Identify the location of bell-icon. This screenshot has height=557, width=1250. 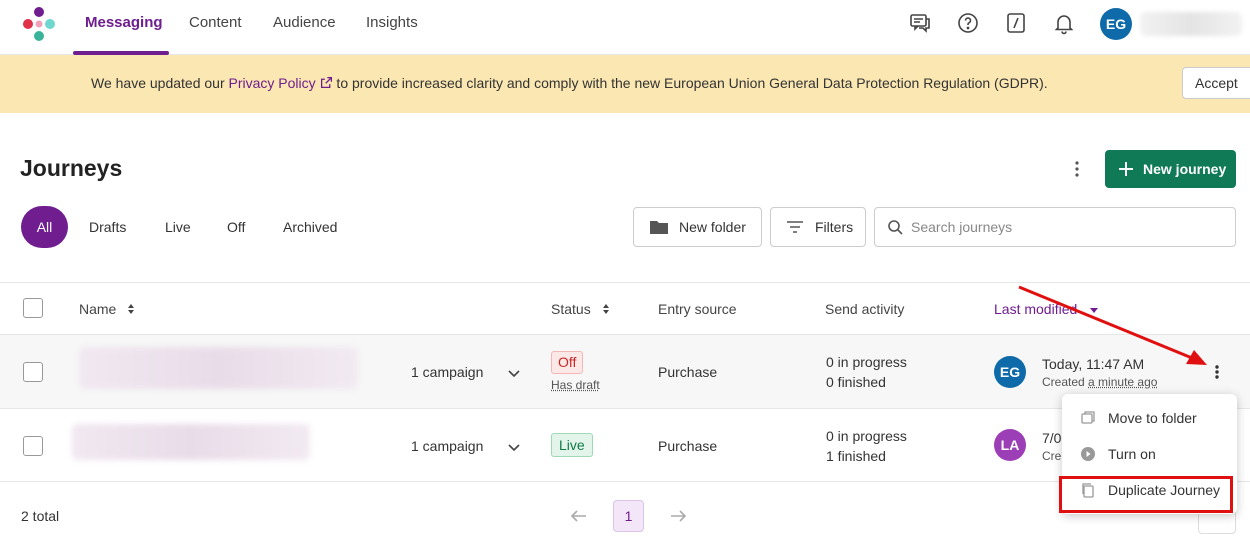
(1064, 23).